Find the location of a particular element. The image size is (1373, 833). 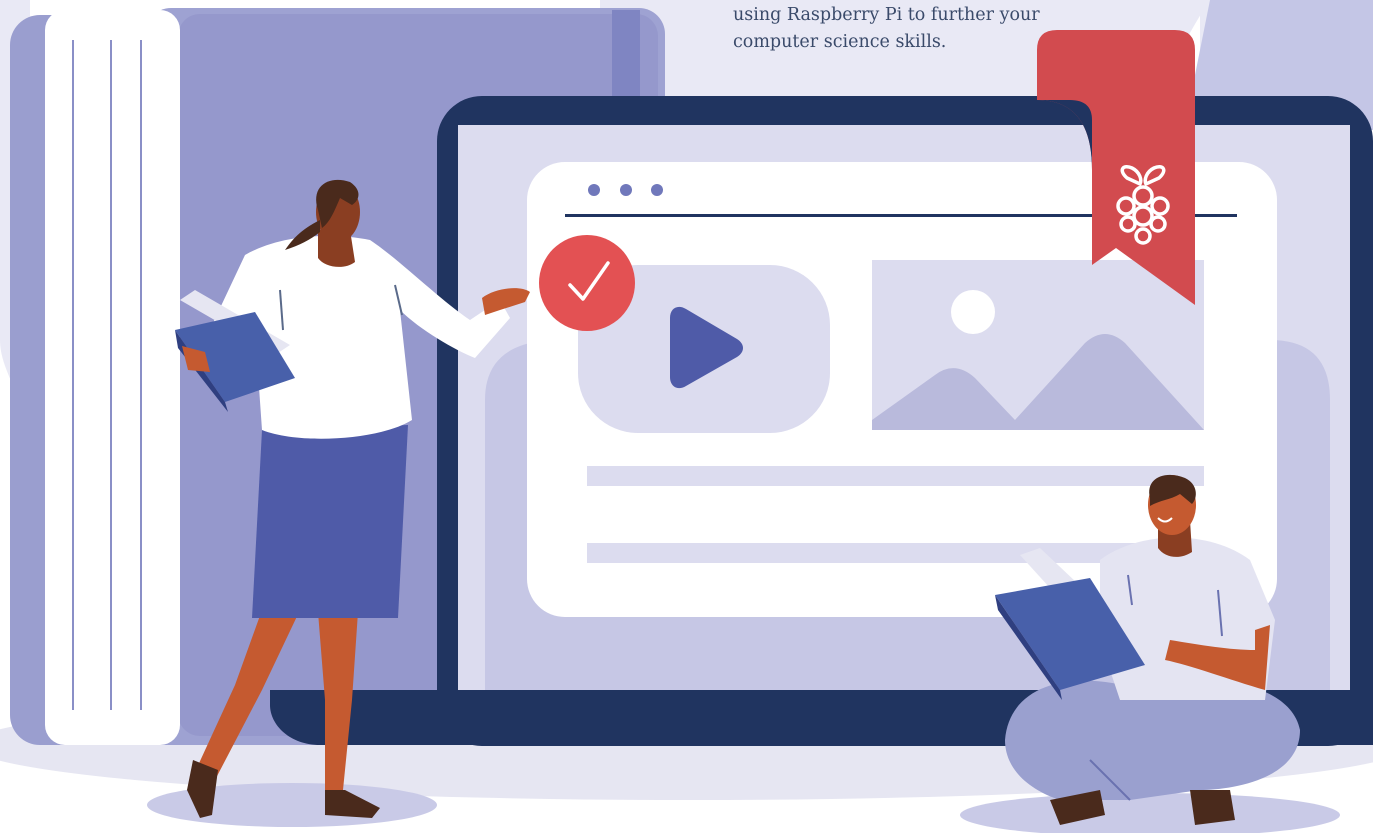

text-line-placeholder is located at coordinates (895, 476).